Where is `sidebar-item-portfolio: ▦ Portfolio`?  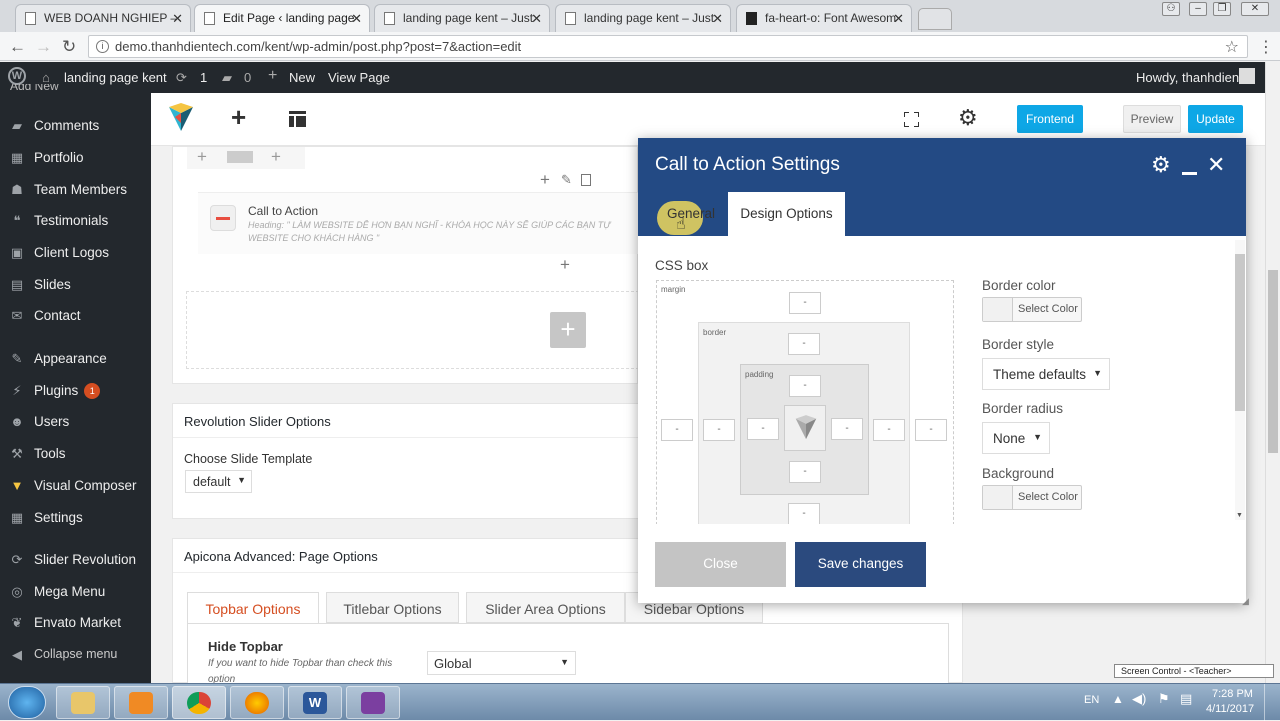 sidebar-item-portfolio: ▦ Portfolio is located at coordinates (75, 158).